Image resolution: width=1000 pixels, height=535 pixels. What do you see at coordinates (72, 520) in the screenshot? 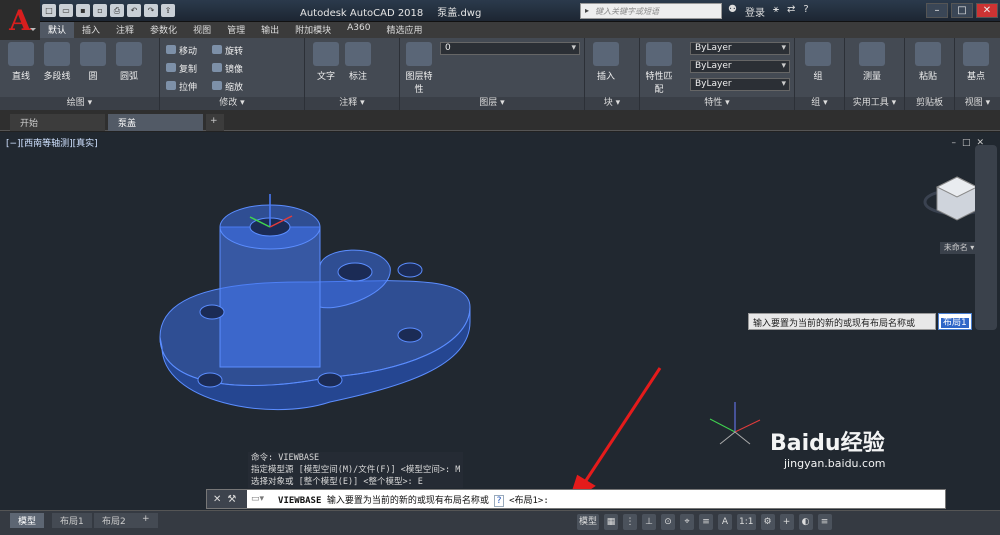
I see `layout-tab-1: 布局1` at bounding box center [72, 520].